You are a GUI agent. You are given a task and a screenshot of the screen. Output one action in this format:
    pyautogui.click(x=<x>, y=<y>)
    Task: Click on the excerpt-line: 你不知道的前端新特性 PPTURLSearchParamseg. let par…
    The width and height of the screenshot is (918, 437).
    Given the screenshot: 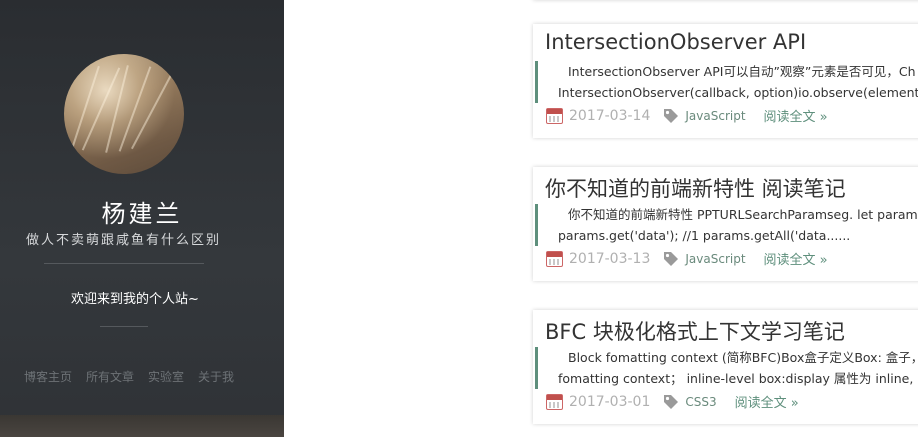 What is the action you would take?
    pyautogui.click(x=743, y=214)
    